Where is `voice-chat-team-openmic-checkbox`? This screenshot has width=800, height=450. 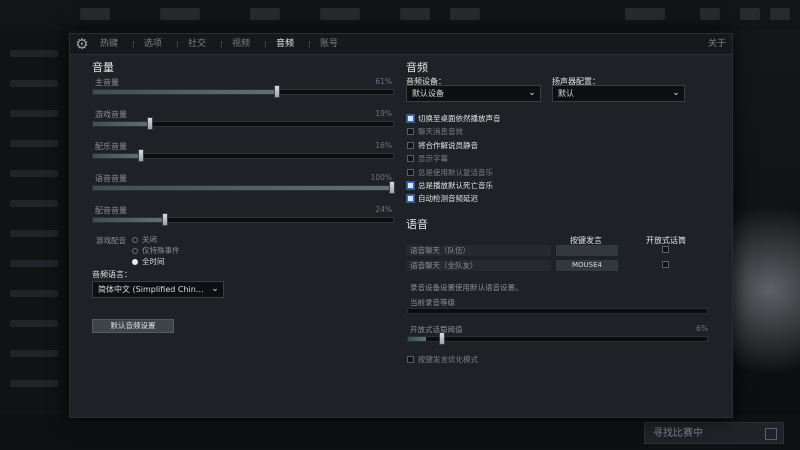
voice-chat-team-openmic-checkbox is located at coordinates (665, 249).